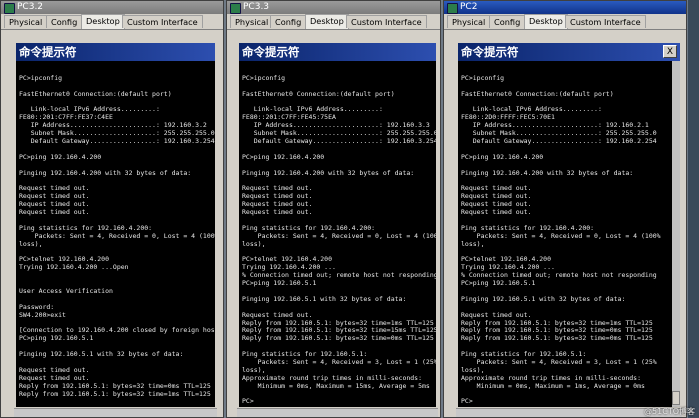 The image size is (699, 418). Describe the element at coordinates (112, 7) in the screenshot. I see `window-titlebar: PC3.2` at that location.